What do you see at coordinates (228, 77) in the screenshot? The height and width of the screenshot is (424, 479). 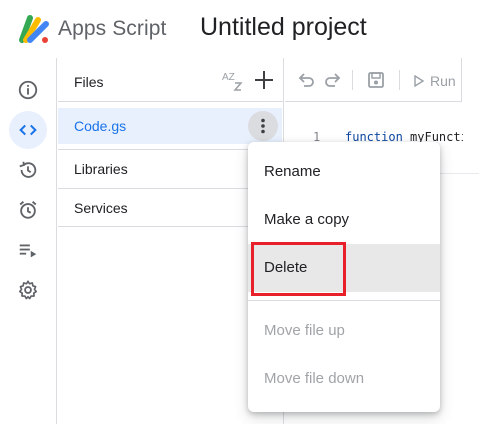 I see `svg-text: AZ` at bounding box center [228, 77].